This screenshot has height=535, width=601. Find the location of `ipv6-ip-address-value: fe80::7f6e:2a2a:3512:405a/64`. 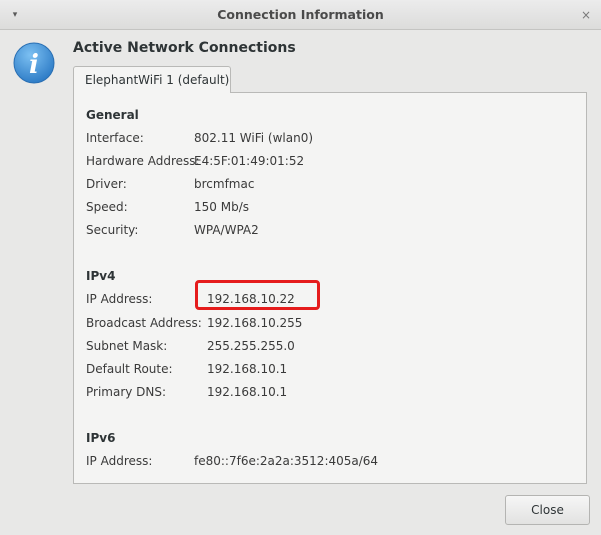

ipv6-ip-address-value: fe80::7f6e:2a2a:3512:405a/64 is located at coordinates (286, 461).